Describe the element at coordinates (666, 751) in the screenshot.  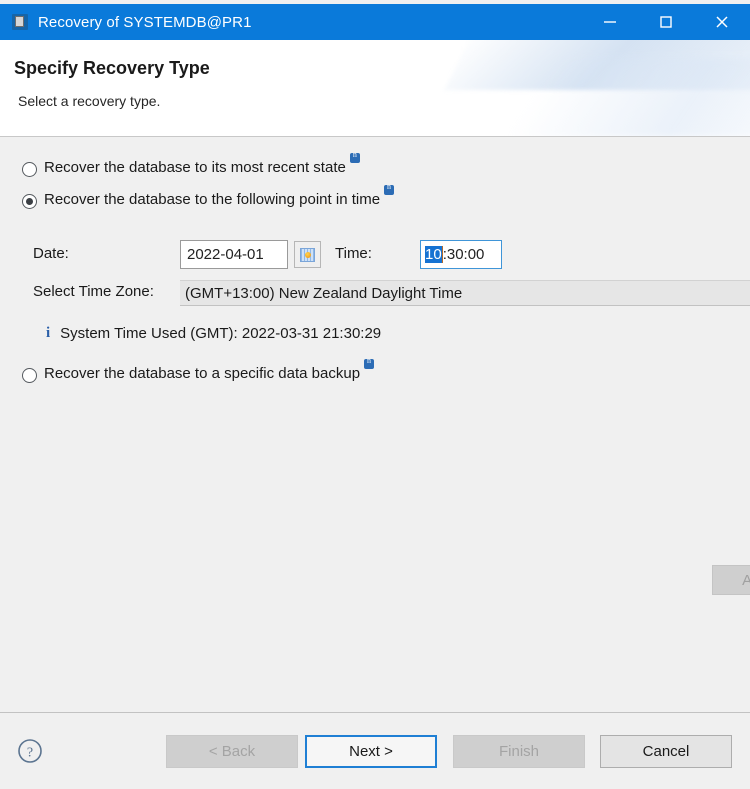
I see `cancel-button: Cancel` at that location.